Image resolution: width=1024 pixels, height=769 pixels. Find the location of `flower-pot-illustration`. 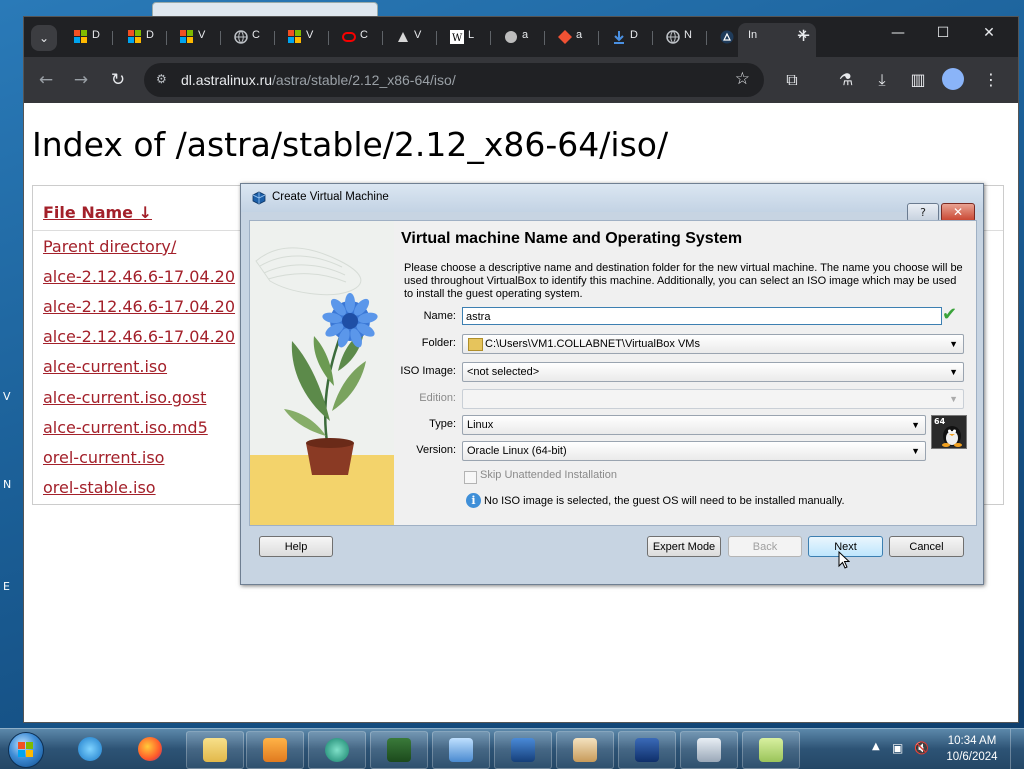

flower-pot-illustration is located at coordinates (322, 373).